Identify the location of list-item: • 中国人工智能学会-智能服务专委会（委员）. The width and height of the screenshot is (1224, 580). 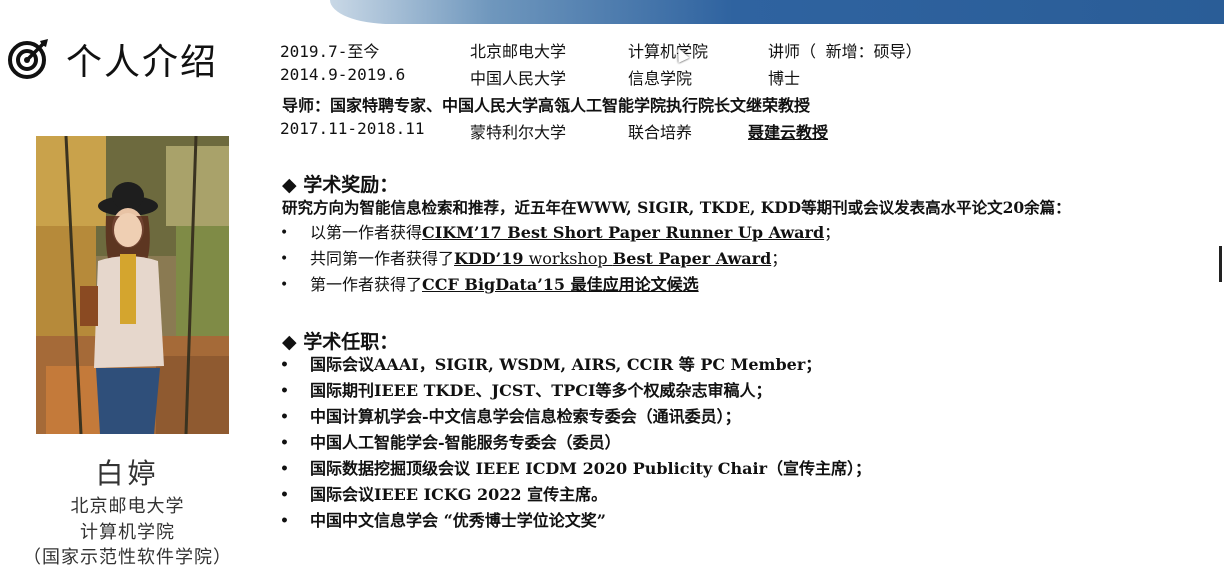
(575, 443).